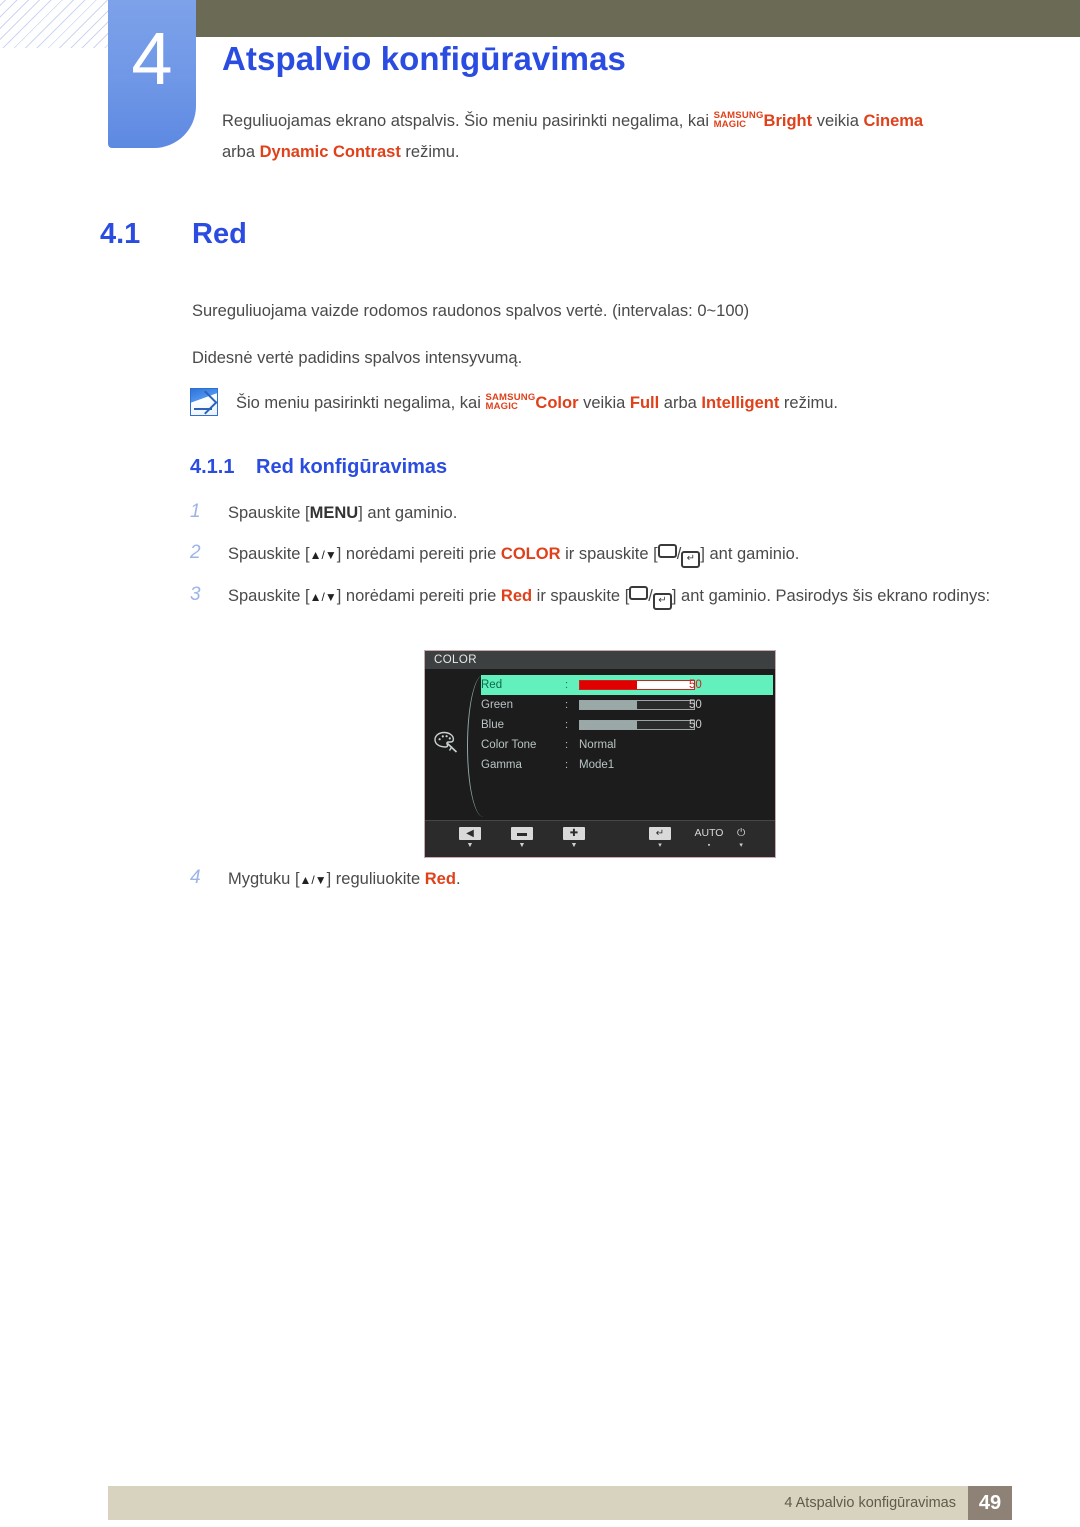  I want to click on osd-slider-green, so click(637, 705).